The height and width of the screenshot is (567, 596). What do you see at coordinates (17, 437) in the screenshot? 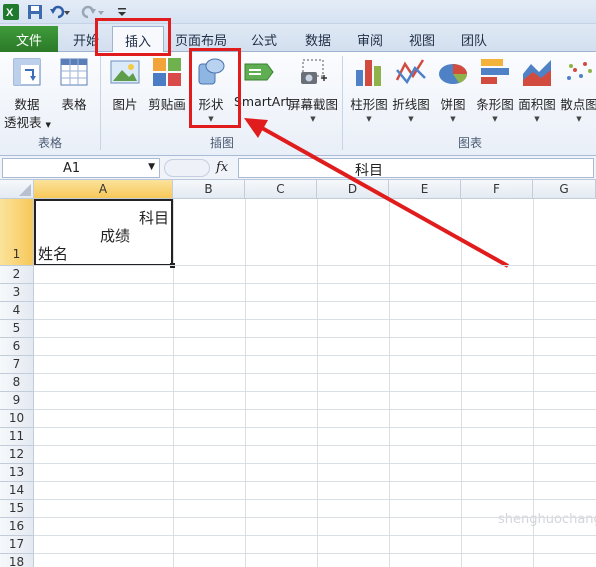
I see `row-header: 11` at bounding box center [17, 437].